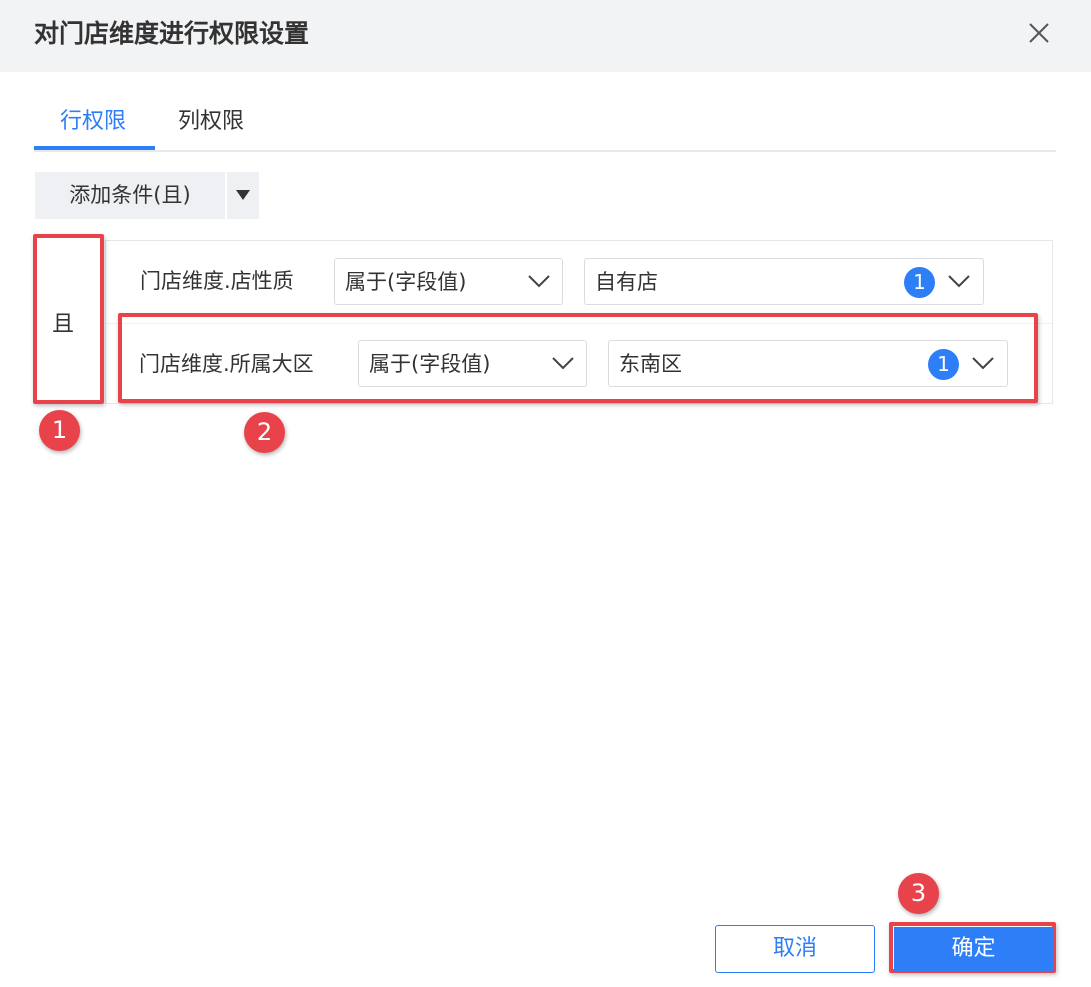 This screenshot has height=987, width=1091. I want to click on add-condition-dropdown, so click(243, 195).